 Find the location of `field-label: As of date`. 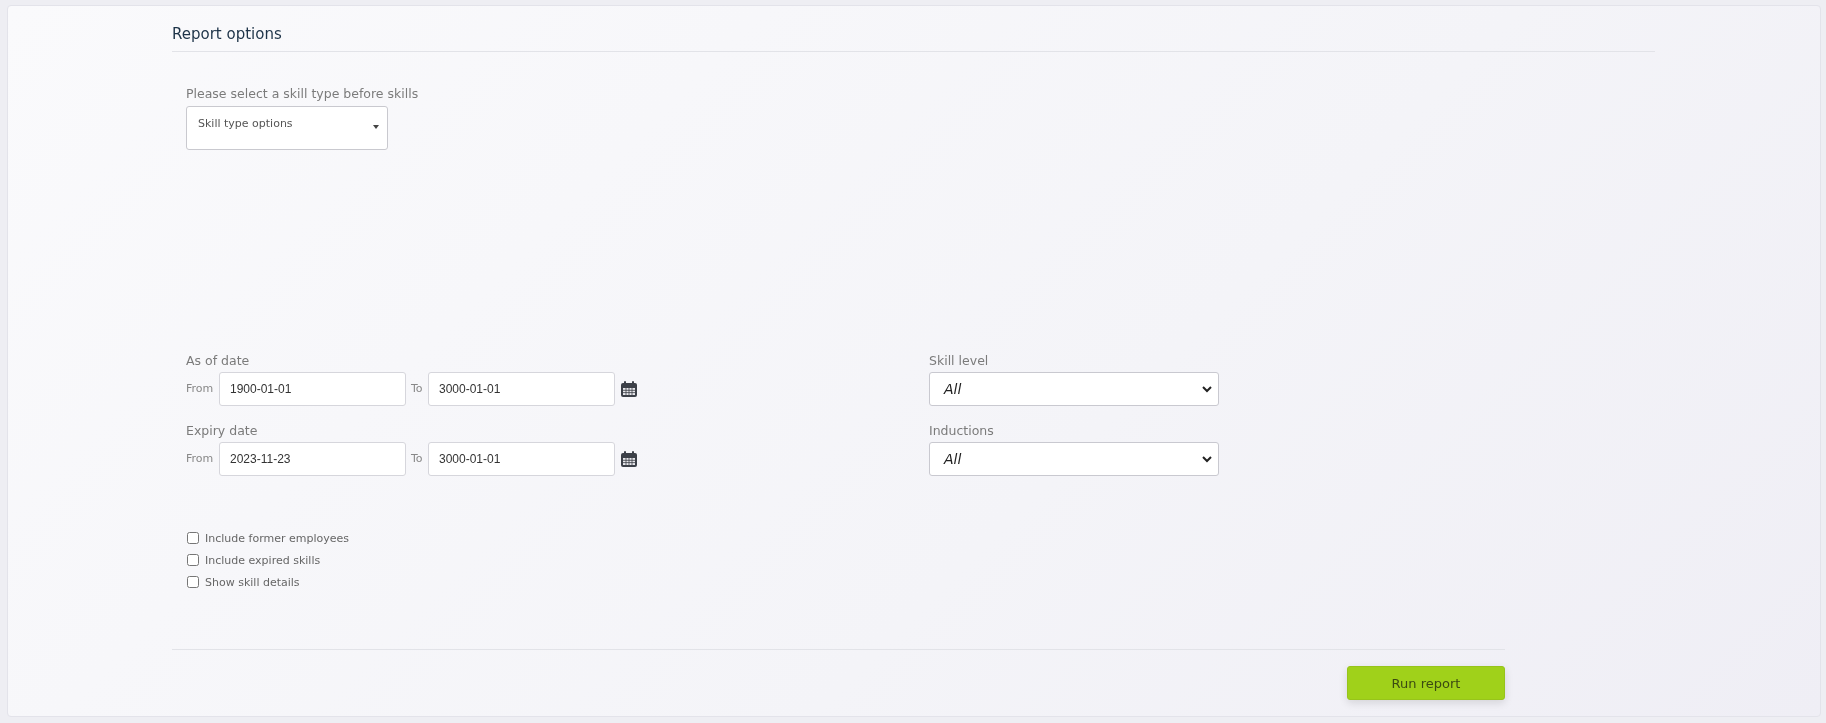

field-label: As of date is located at coordinates (218, 361).